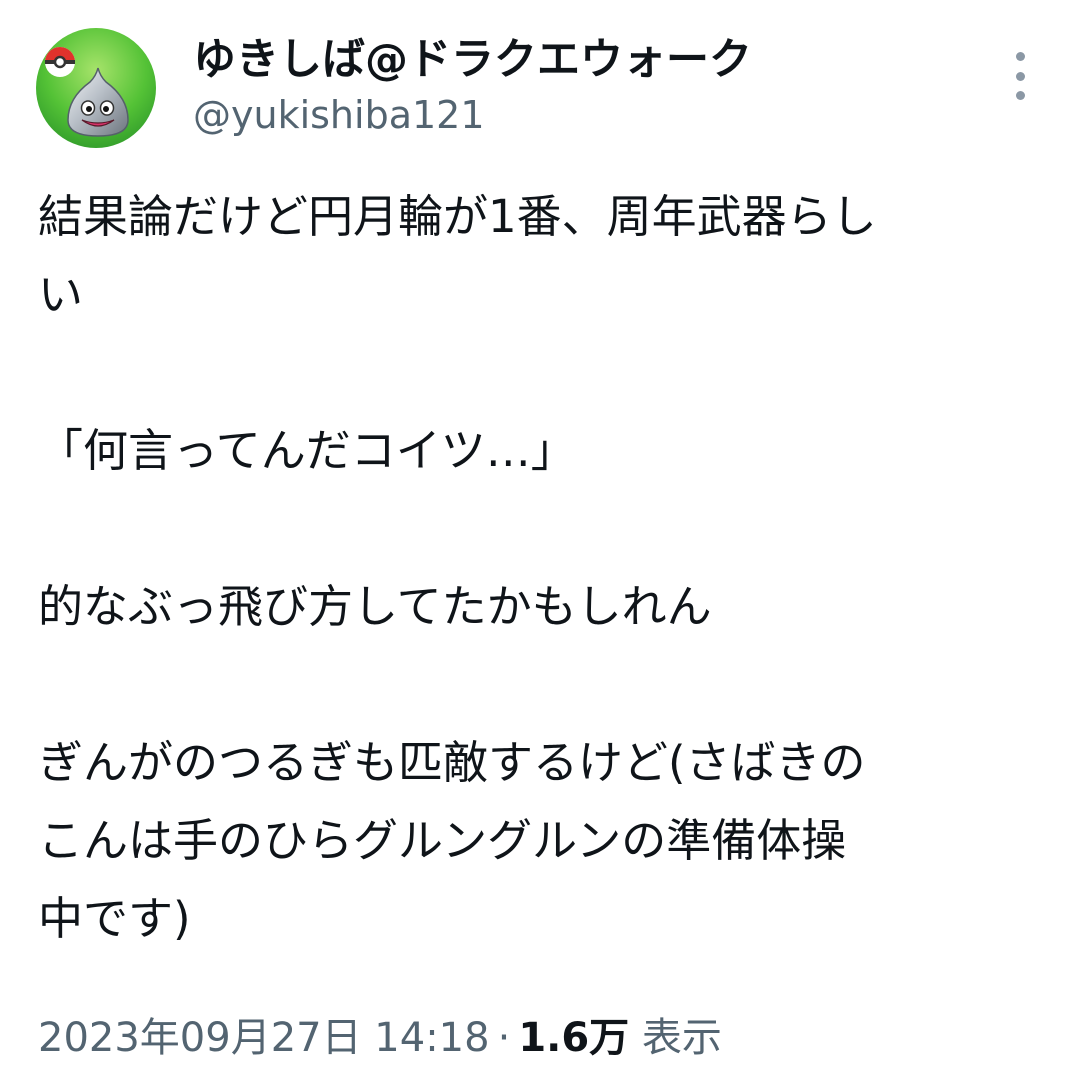  Describe the element at coordinates (472, 60) in the screenshot. I see `display-name: ゆきしば@ドラクエウォーク` at that location.